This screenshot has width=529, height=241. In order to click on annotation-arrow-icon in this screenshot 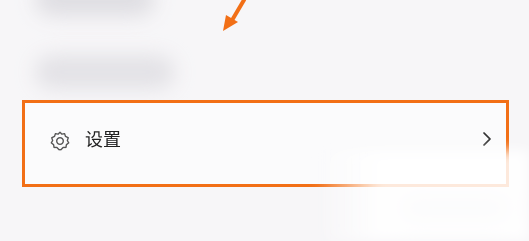, I will do `click(234, 15)`.